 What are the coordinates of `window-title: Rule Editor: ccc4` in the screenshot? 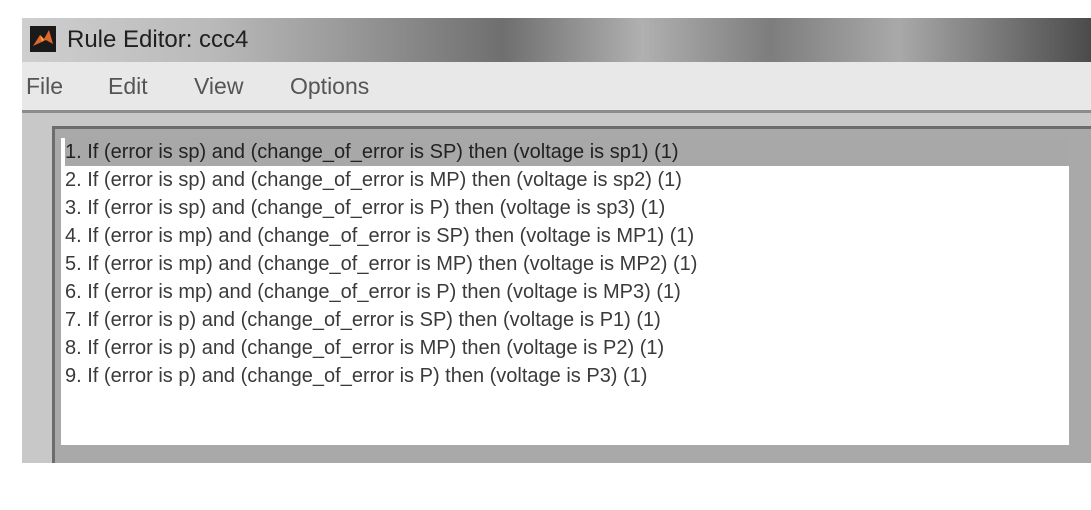 It's located at (158, 39).